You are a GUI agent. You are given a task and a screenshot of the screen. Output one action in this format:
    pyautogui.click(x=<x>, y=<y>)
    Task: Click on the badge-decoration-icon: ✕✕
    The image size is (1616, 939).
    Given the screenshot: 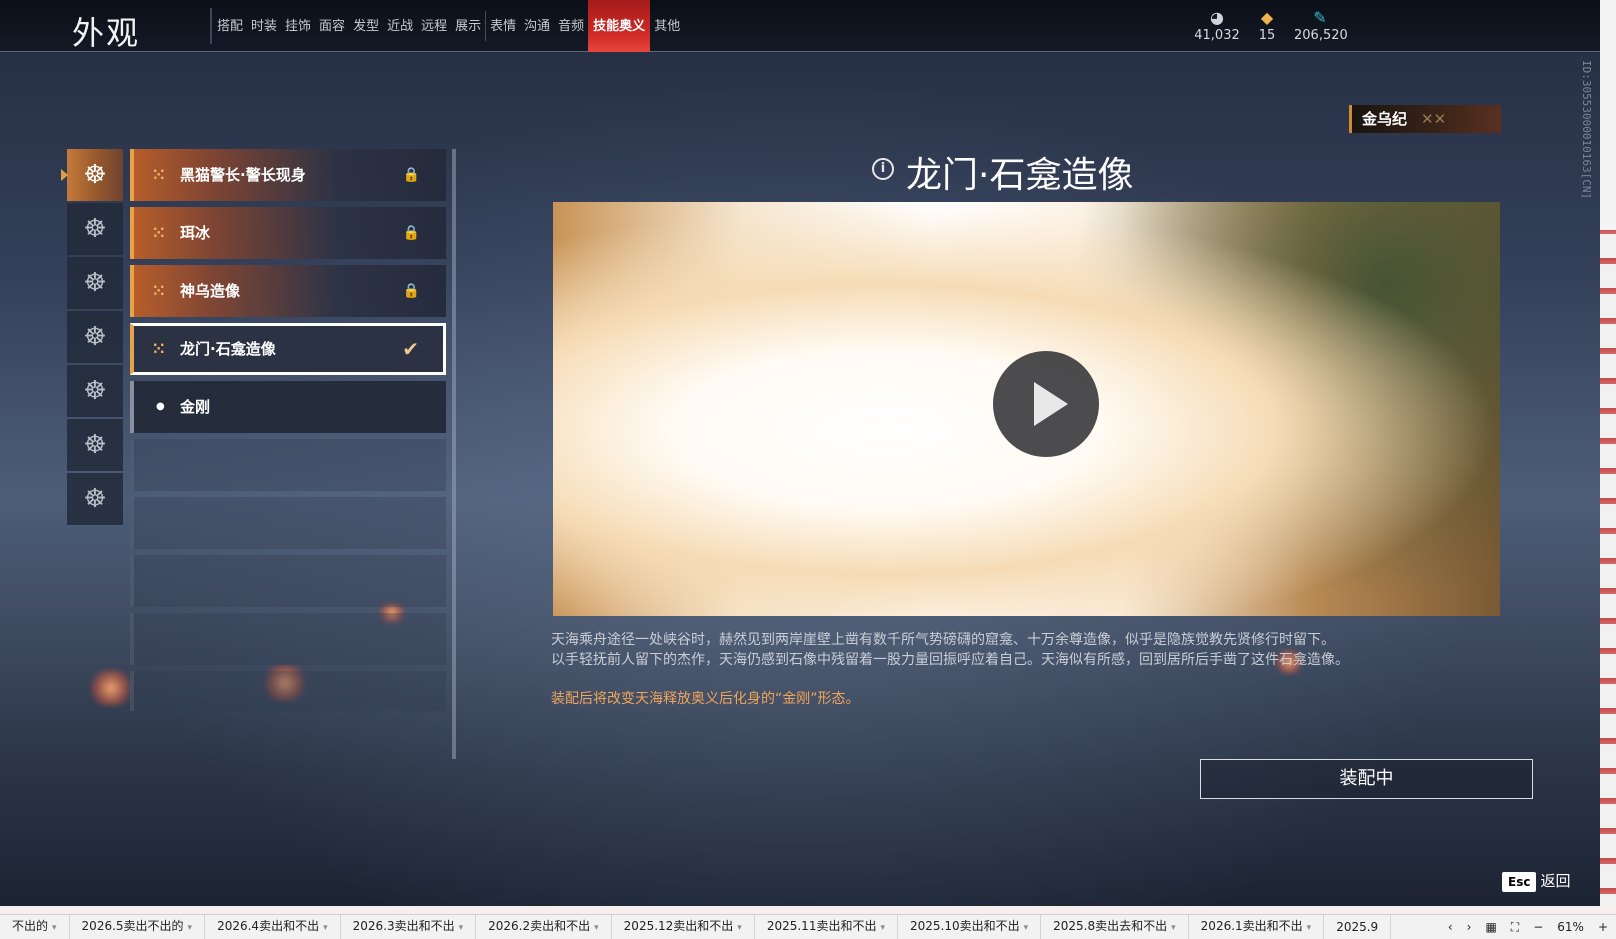 What is the action you would take?
    pyautogui.click(x=1433, y=119)
    